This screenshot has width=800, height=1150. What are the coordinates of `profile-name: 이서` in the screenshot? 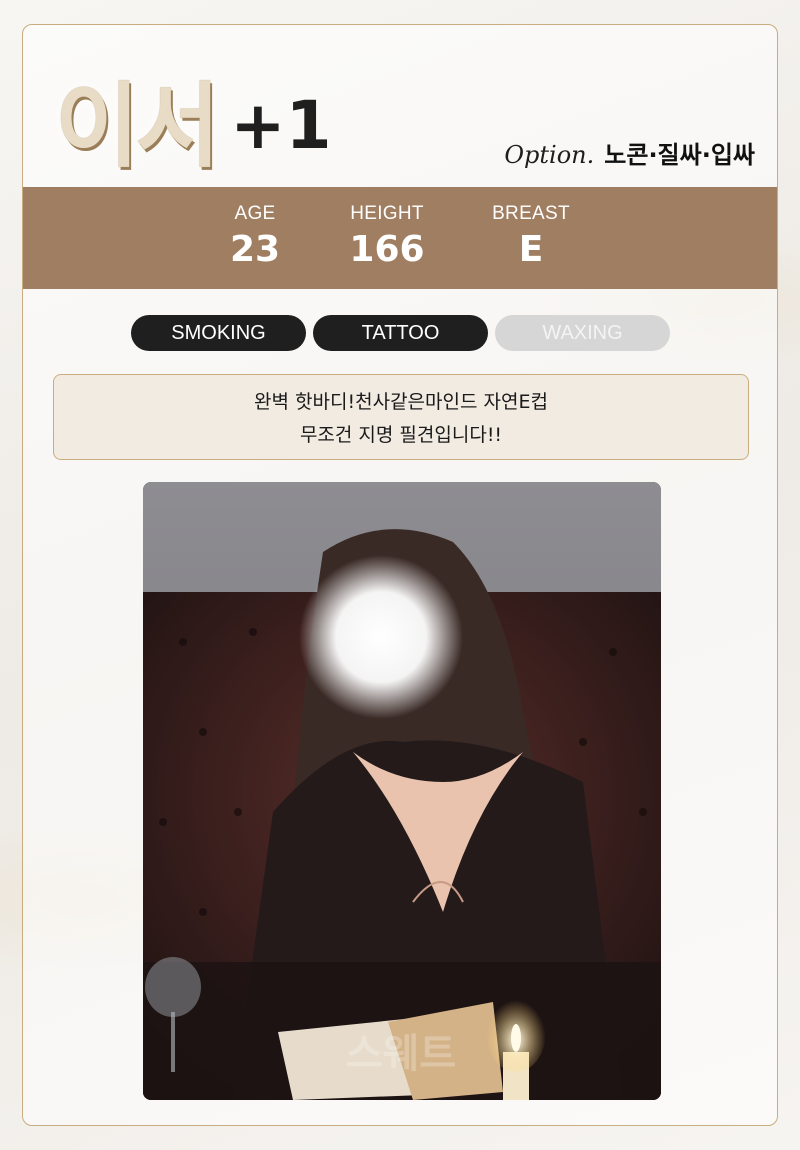 It's located at (137, 126).